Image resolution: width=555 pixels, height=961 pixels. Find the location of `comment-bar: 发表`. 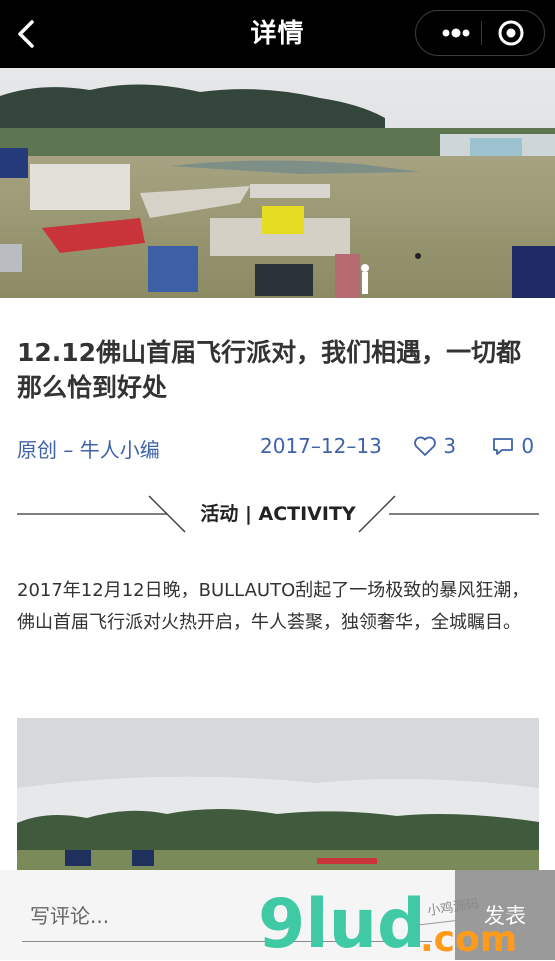

comment-bar: 发表 is located at coordinates (277, 915).